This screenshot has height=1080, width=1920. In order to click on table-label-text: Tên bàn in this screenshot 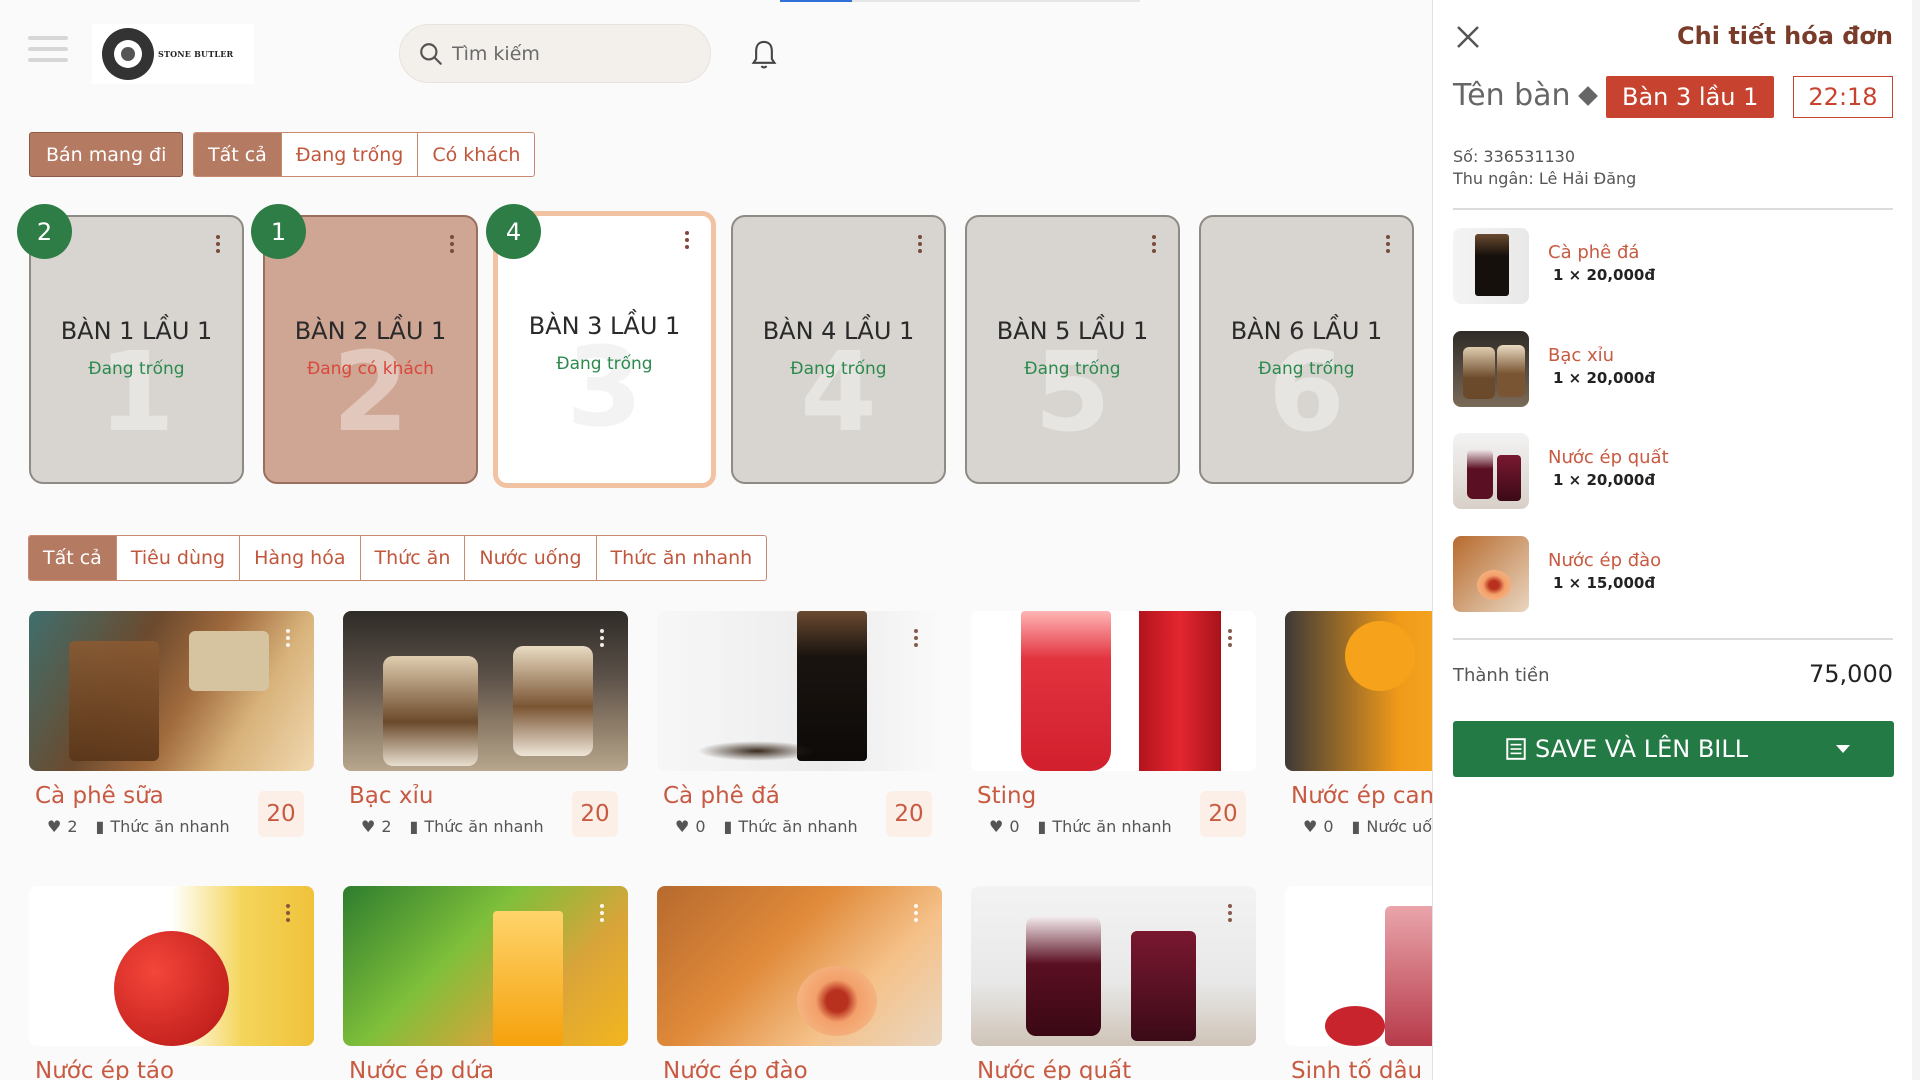, I will do `click(1512, 95)`.